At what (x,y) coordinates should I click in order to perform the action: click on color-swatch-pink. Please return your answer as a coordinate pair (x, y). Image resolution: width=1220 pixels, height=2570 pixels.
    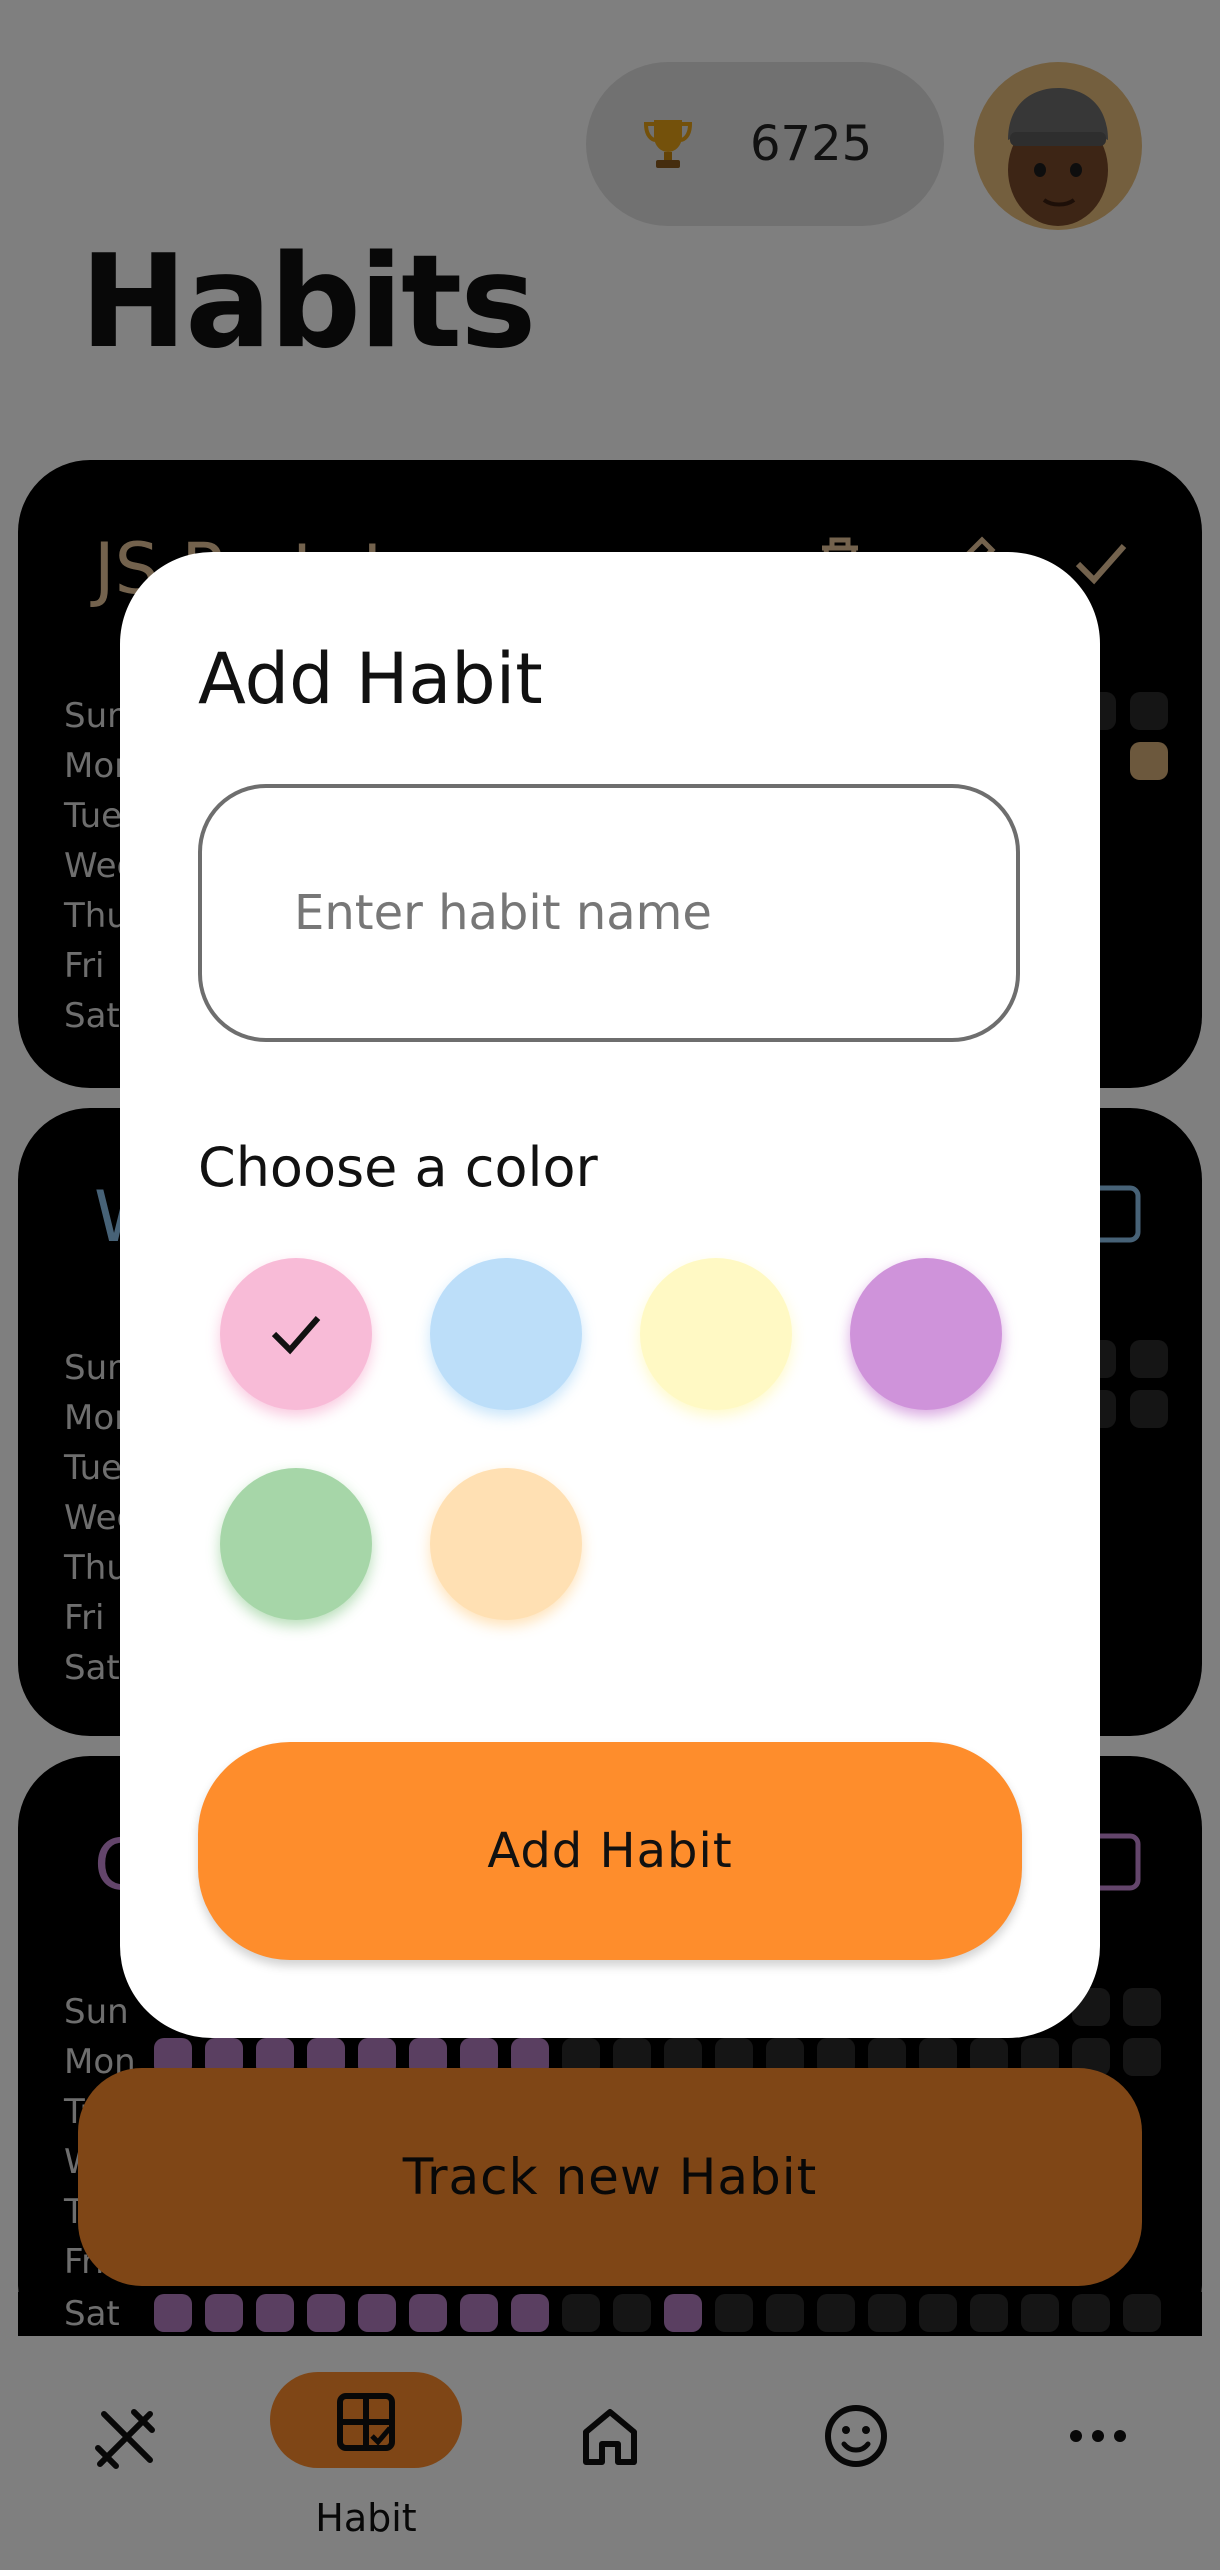
    Looking at the image, I should click on (296, 1334).